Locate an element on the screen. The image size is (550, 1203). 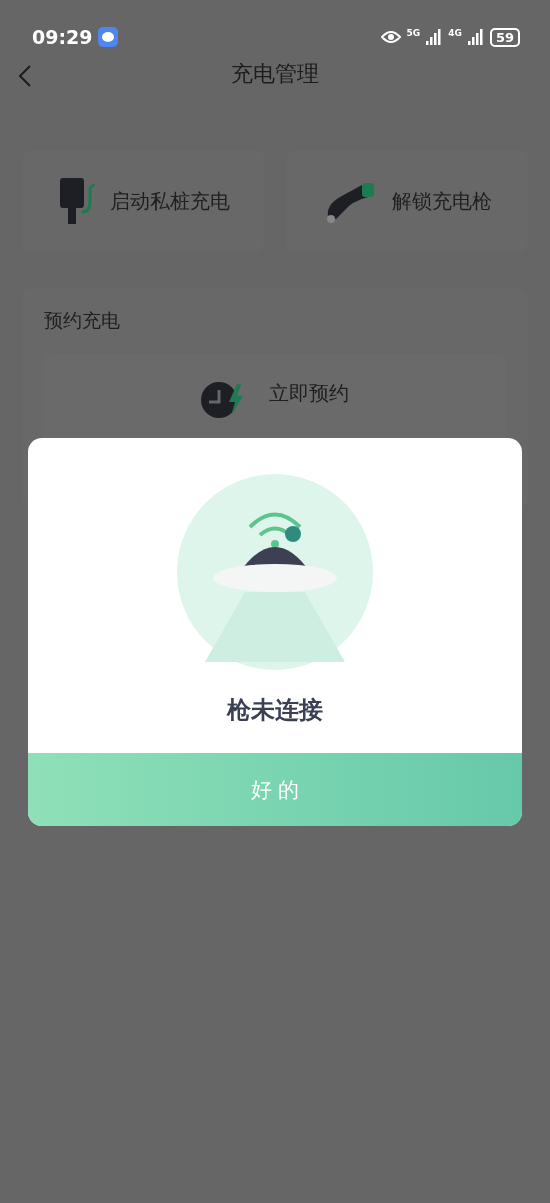
clock-bolt-icon is located at coordinates (223, 400).